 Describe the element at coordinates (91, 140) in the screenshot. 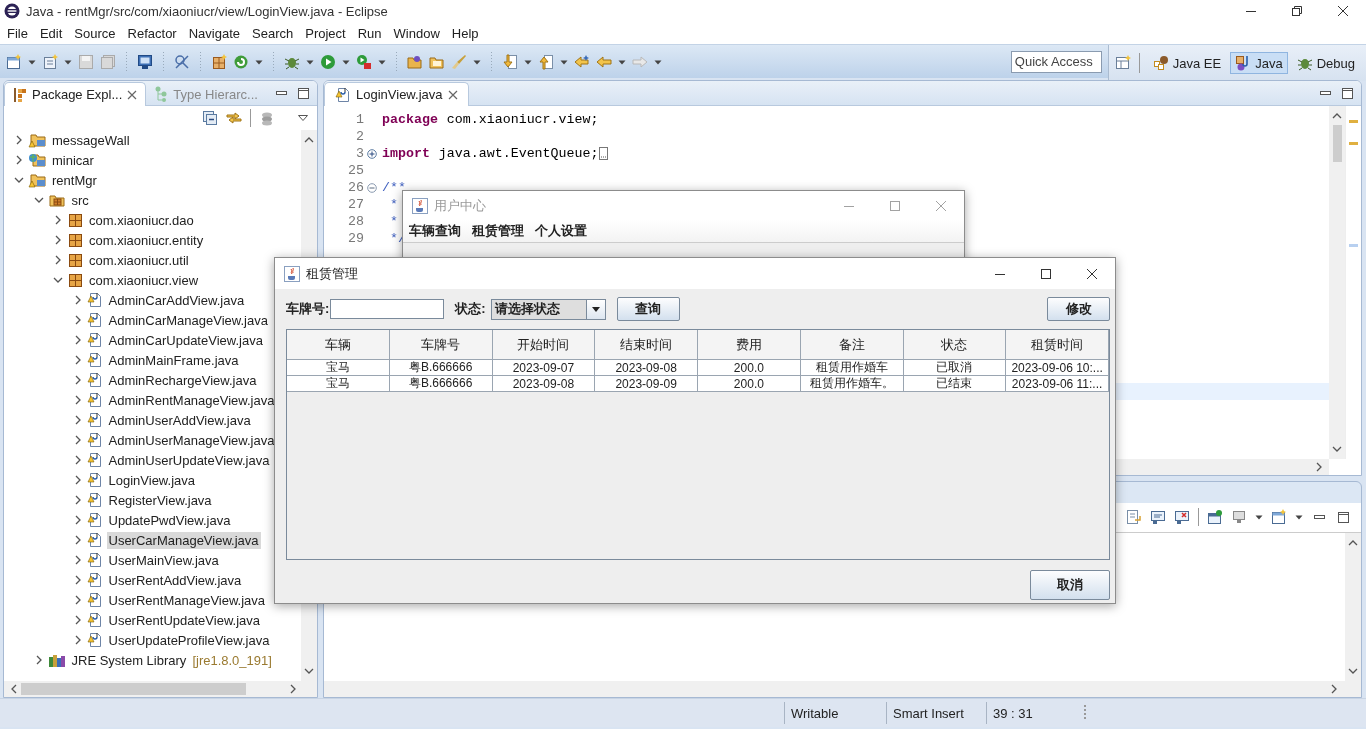

I see `tree-item: messageWall` at that location.